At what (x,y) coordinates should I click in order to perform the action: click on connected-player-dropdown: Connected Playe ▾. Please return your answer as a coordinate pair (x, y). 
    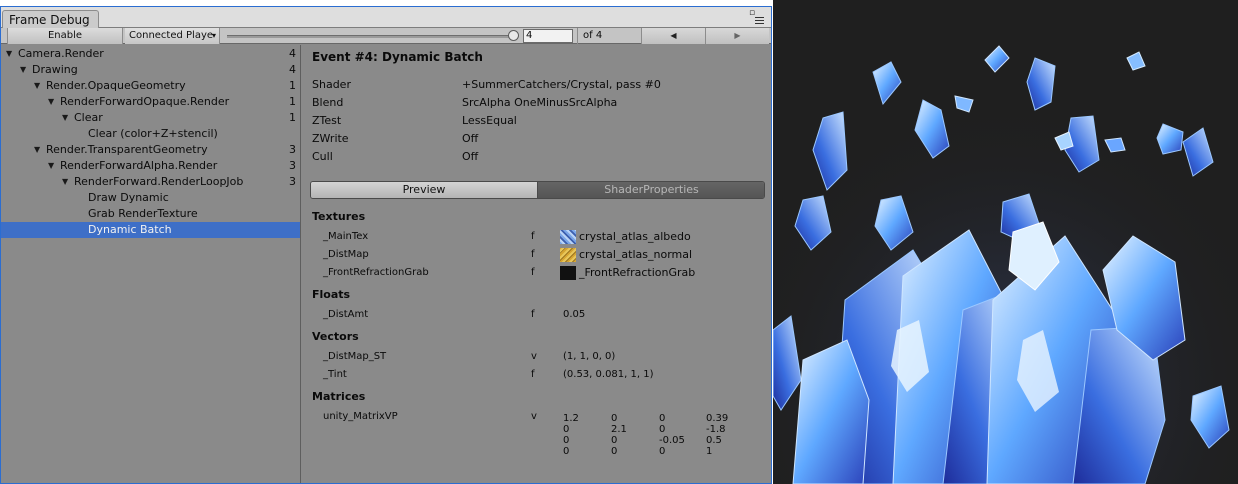
    Looking at the image, I should click on (172, 36).